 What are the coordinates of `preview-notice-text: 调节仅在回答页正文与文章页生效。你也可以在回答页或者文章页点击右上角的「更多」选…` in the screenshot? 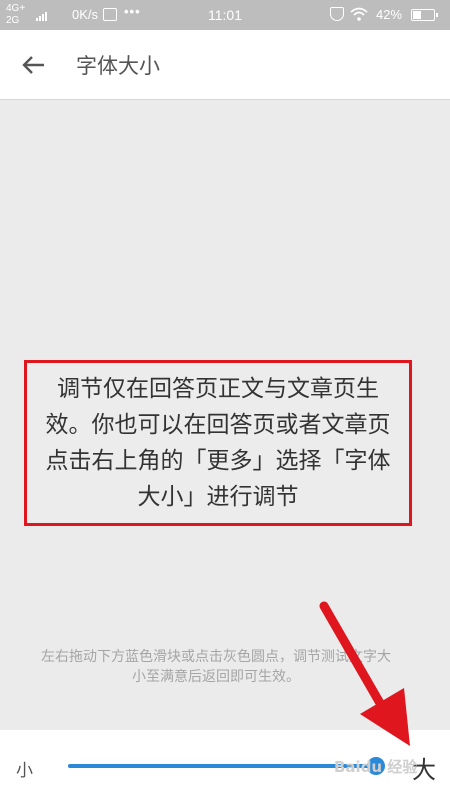 It's located at (218, 443).